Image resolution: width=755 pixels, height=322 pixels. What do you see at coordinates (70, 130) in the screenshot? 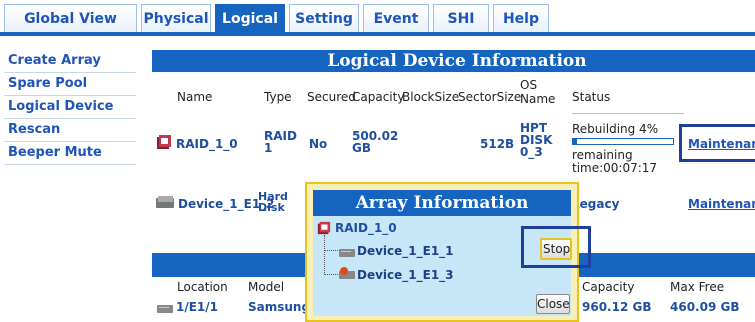
I see `sidebar-item-rescan: Rescan` at bounding box center [70, 130].